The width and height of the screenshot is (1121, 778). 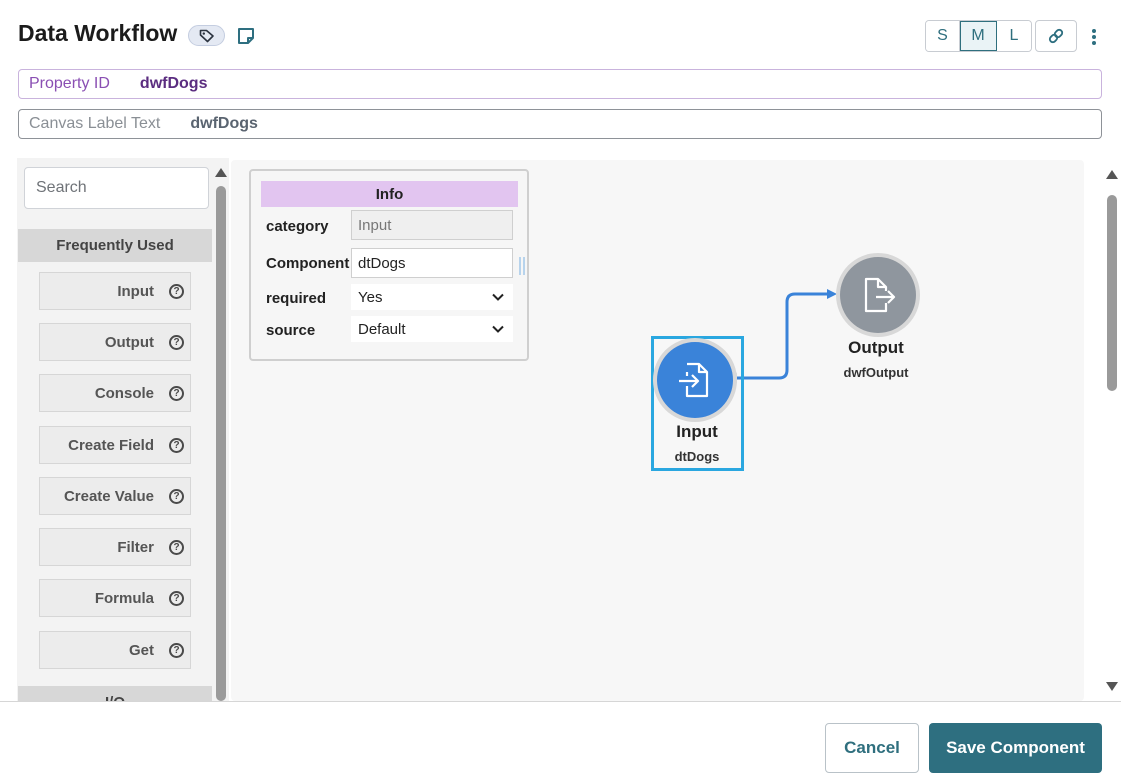 What do you see at coordinates (943, 36) in the screenshot?
I see `size-small-button: S` at bounding box center [943, 36].